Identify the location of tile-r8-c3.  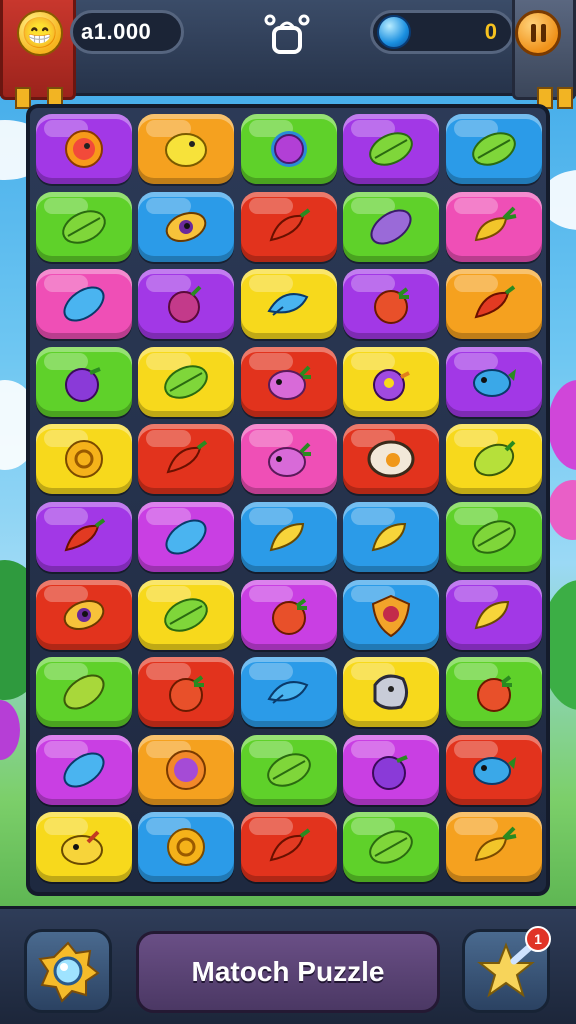
(288, 692).